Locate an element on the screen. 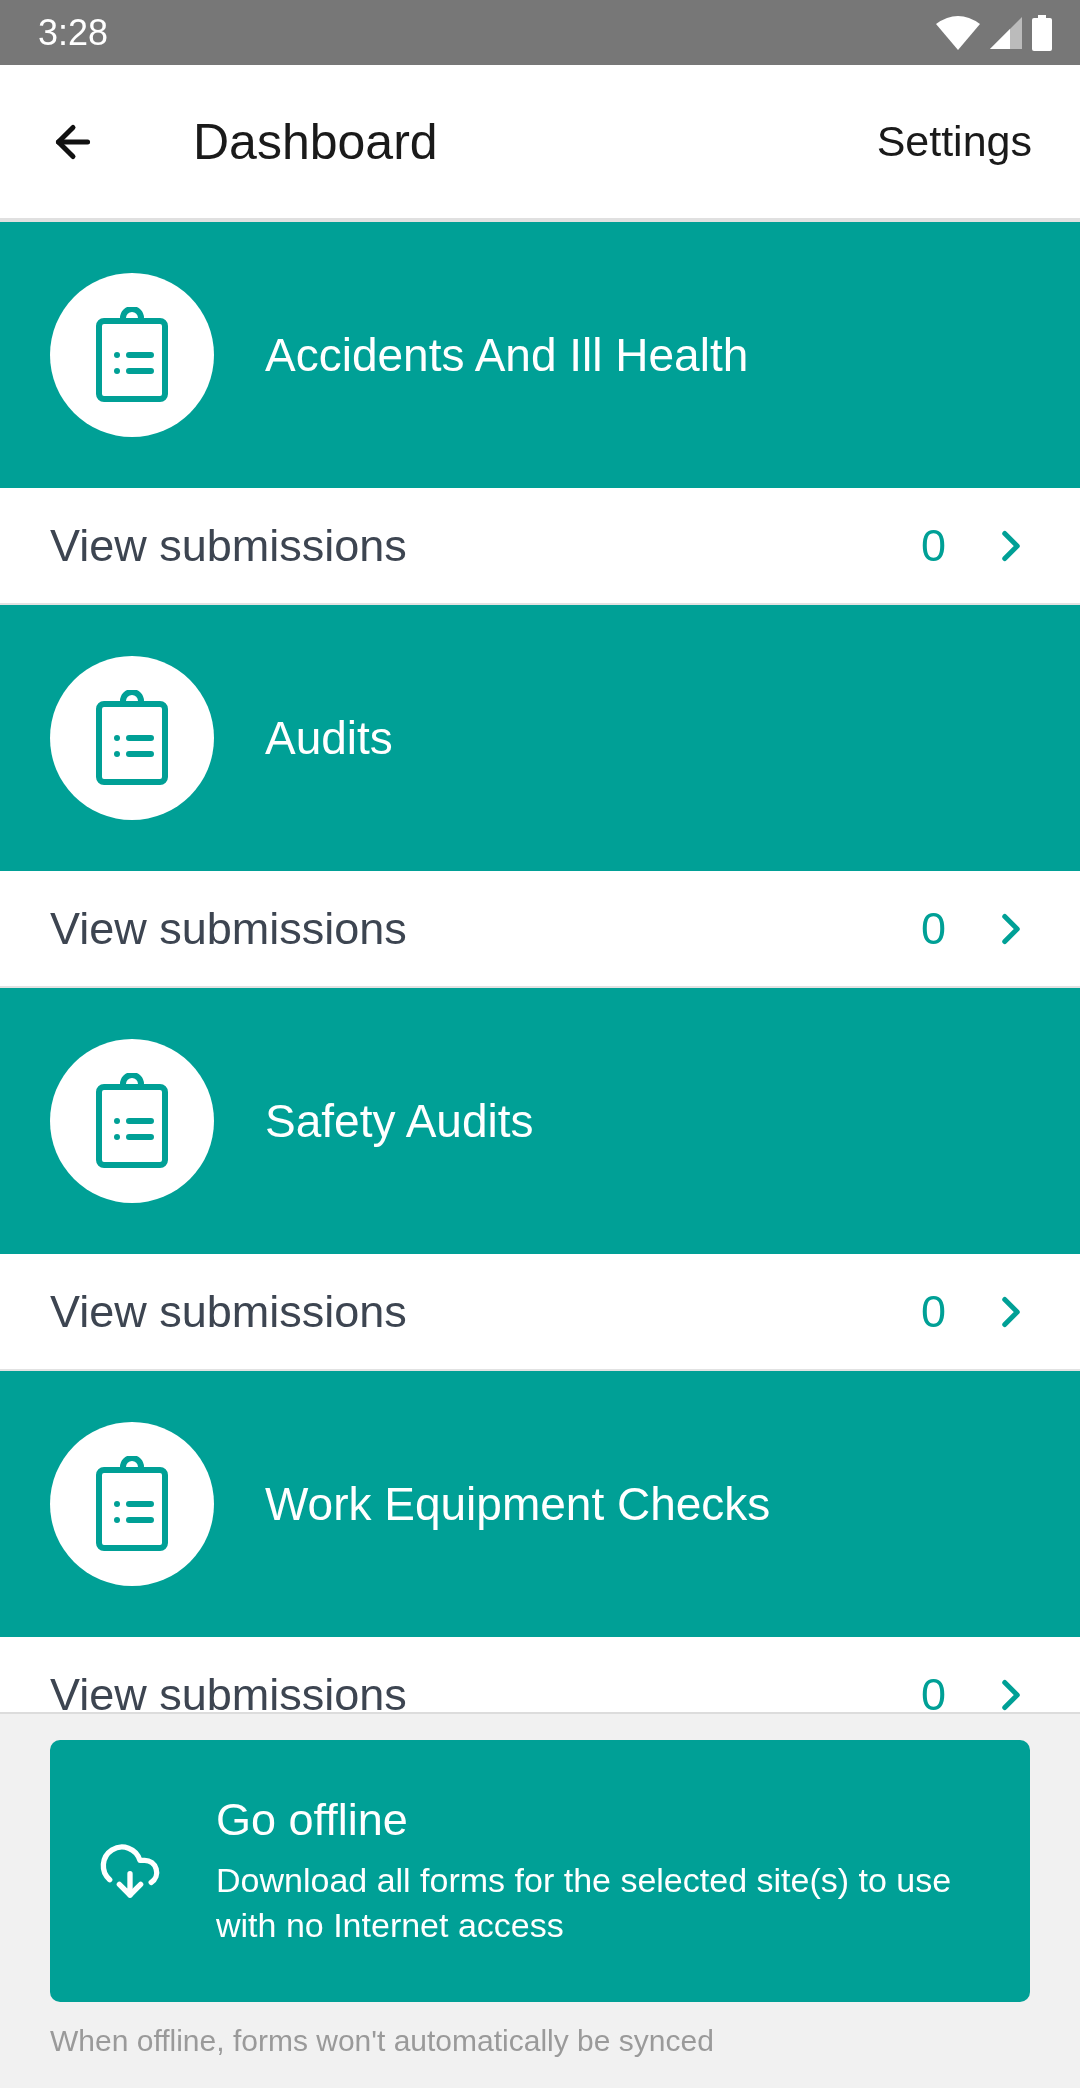 This screenshot has height=2088, width=1080. battery-icon is located at coordinates (1042, 32).